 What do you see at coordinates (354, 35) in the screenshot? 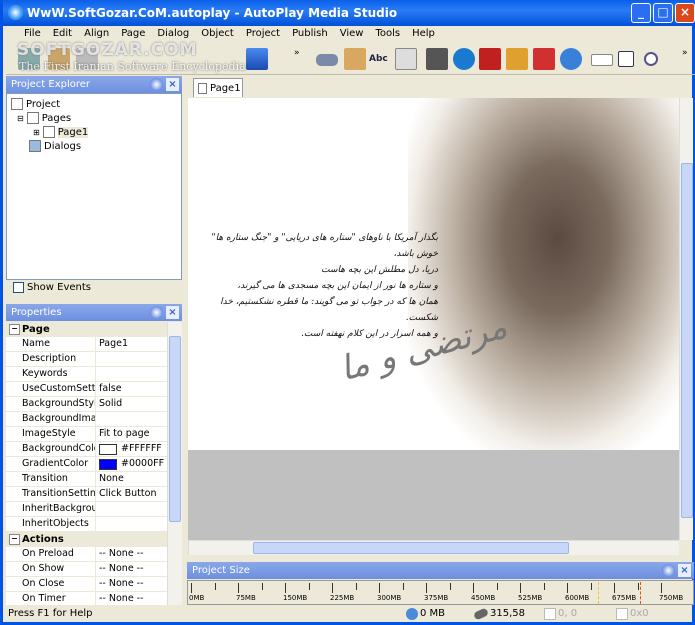
I see `menu-view: View` at bounding box center [354, 35].